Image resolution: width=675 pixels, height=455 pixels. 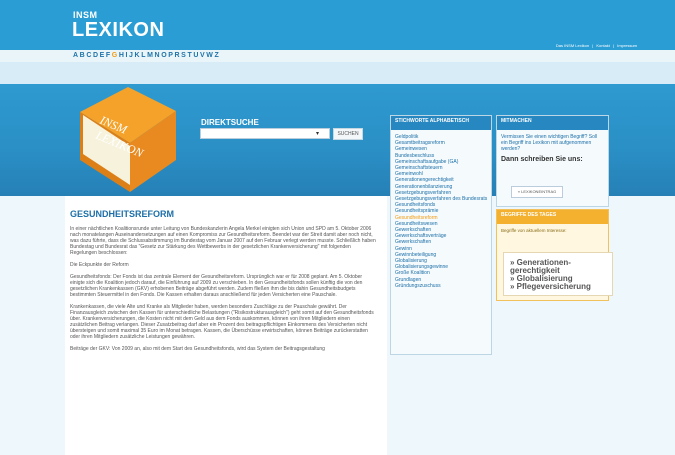 I want to click on top-links: Das INSM Lexikon | Kontakt | Impressum, so click(x=595, y=45).